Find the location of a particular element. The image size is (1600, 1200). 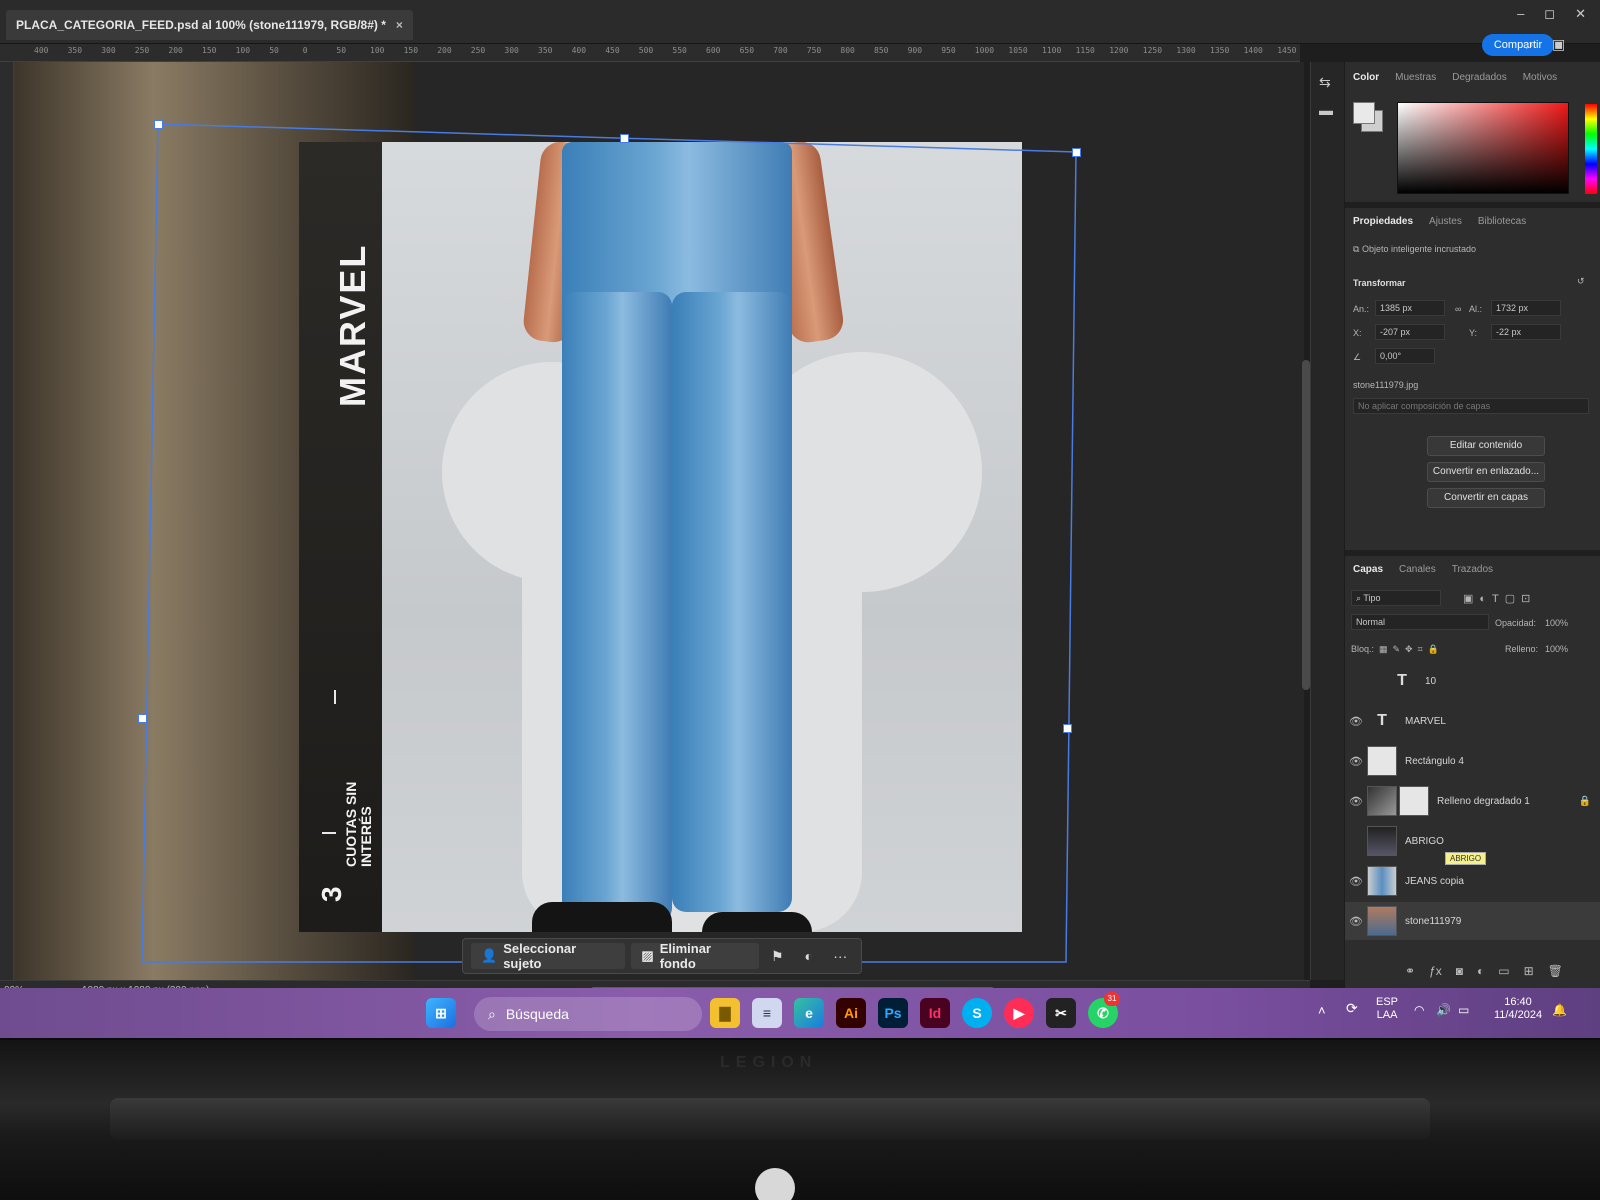

workspace-icon: ▣ is located at coordinates (1558, 44).